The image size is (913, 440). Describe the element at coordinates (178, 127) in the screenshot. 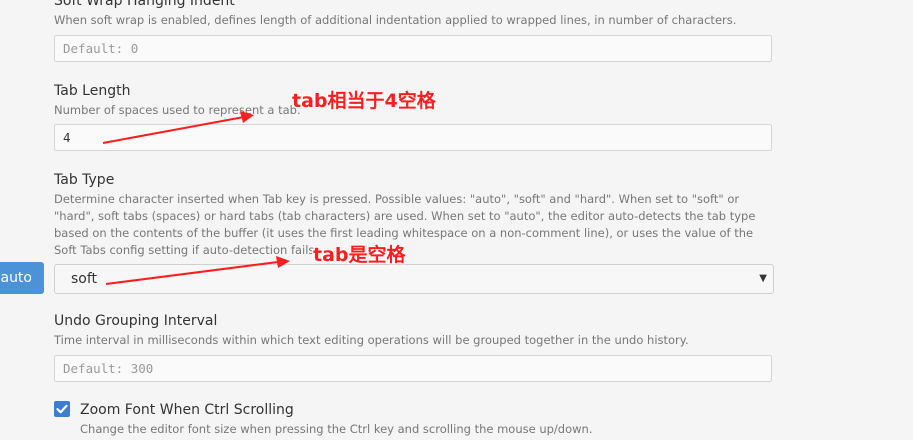

I see `tab-length-arrow-icon` at that location.